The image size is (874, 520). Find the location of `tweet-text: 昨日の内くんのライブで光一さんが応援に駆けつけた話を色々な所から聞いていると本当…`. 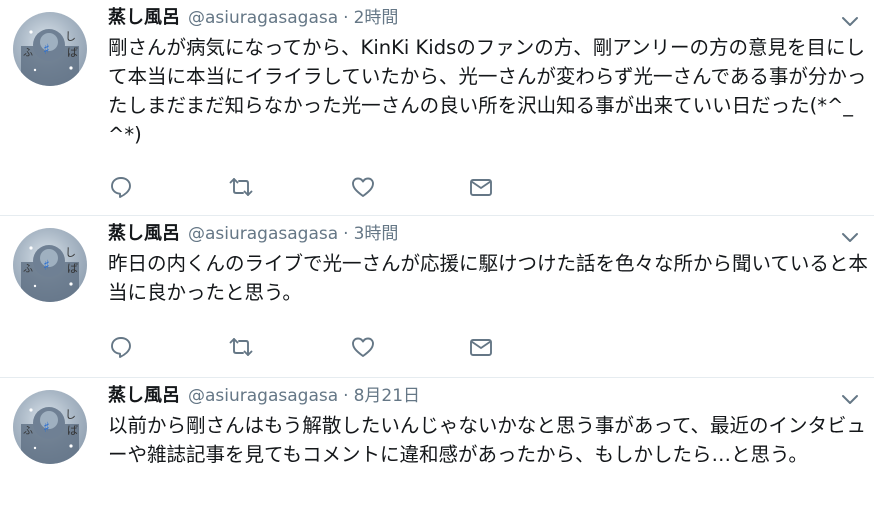

tweet-text: 昨日の内くんのライブで光一さんが応援に駆けつけた話を色々な所から聞いていると本当… is located at coordinates (488, 278).